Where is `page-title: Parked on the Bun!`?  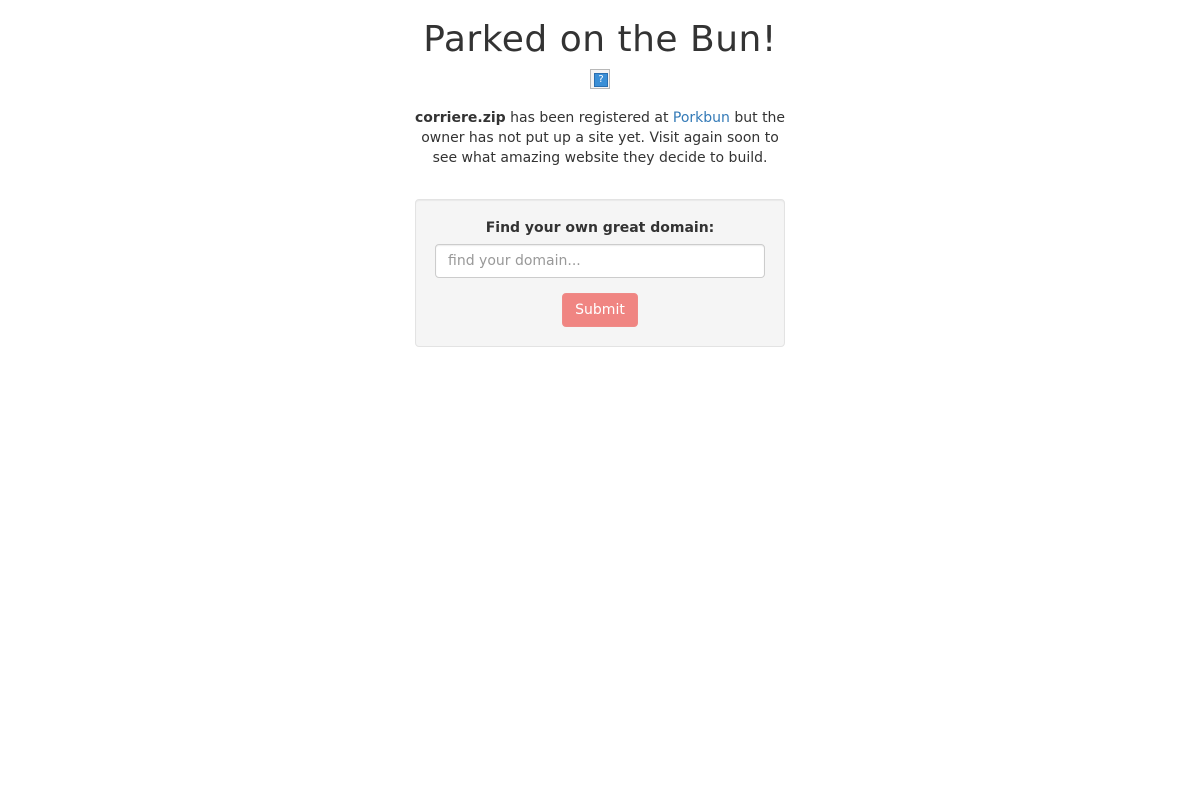
page-title: Parked on the Bun! is located at coordinates (600, 39).